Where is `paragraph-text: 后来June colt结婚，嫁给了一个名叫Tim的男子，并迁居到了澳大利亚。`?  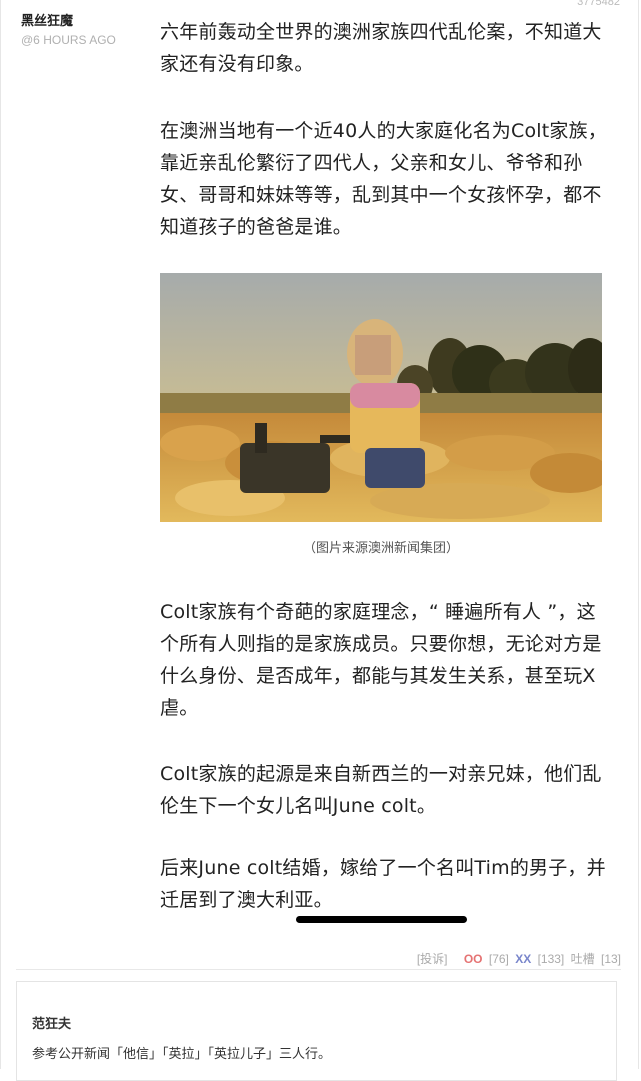 paragraph-text: 后来June colt结婚，嫁给了一个名叫Tim的男子，并迁居到了澳大利亚。 is located at coordinates (383, 884).